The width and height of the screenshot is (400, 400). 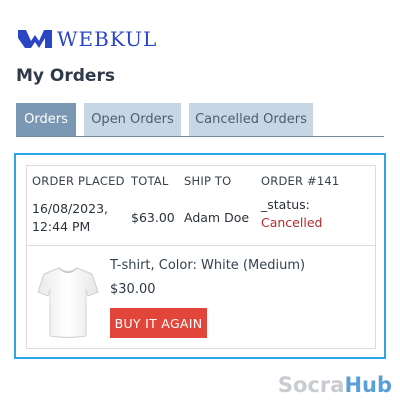 What do you see at coordinates (251, 119) in the screenshot?
I see `tab-cancelled-orders: Cancelled Orders` at bounding box center [251, 119].